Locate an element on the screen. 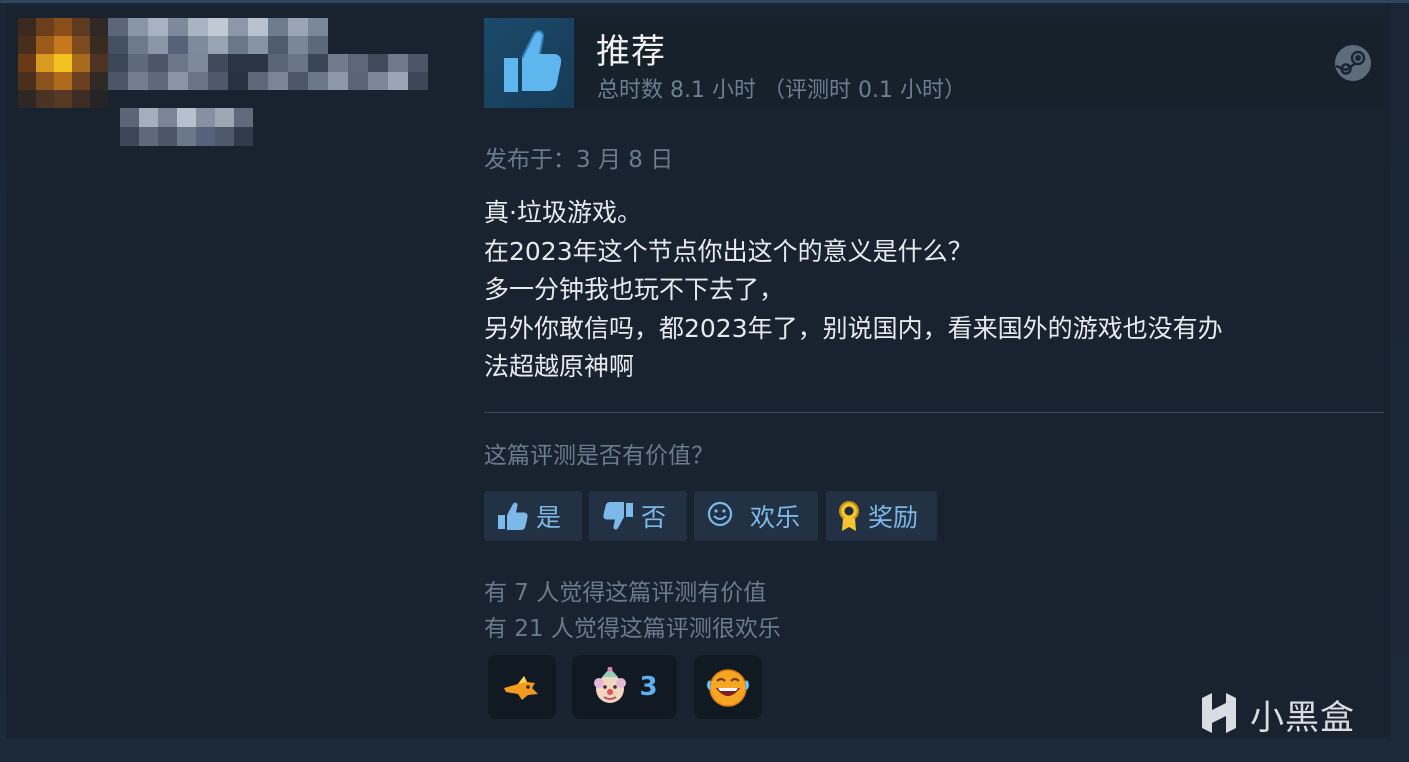  review-line: 多一分钟我也玩不下去了， is located at coordinates (634, 289).